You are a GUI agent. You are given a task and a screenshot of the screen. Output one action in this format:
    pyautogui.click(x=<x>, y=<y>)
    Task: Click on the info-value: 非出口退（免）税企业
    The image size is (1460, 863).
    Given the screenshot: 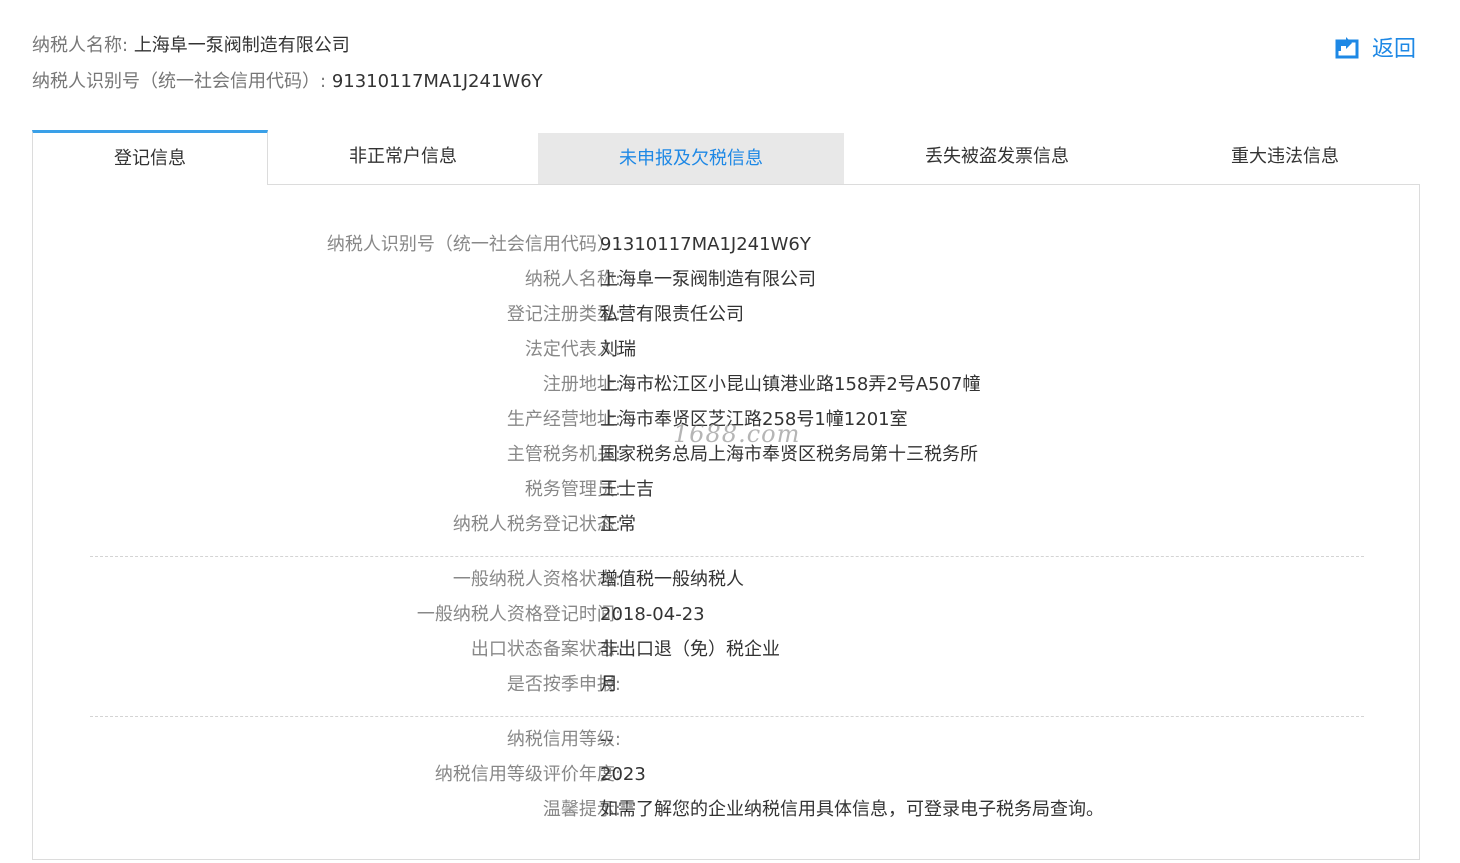 What is the action you would take?
    pyautogui.click(x=690, y=649)
    